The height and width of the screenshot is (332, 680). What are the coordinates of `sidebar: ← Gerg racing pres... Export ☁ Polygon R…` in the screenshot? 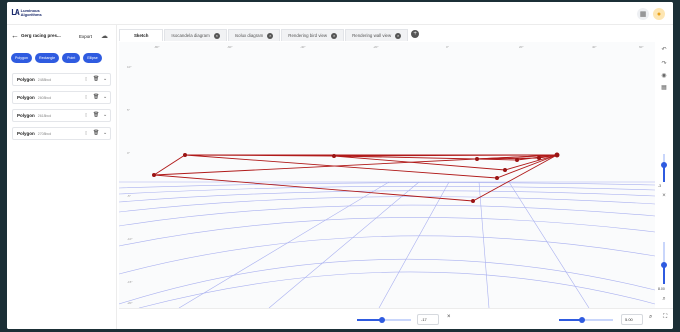 It's located at (62, 177).